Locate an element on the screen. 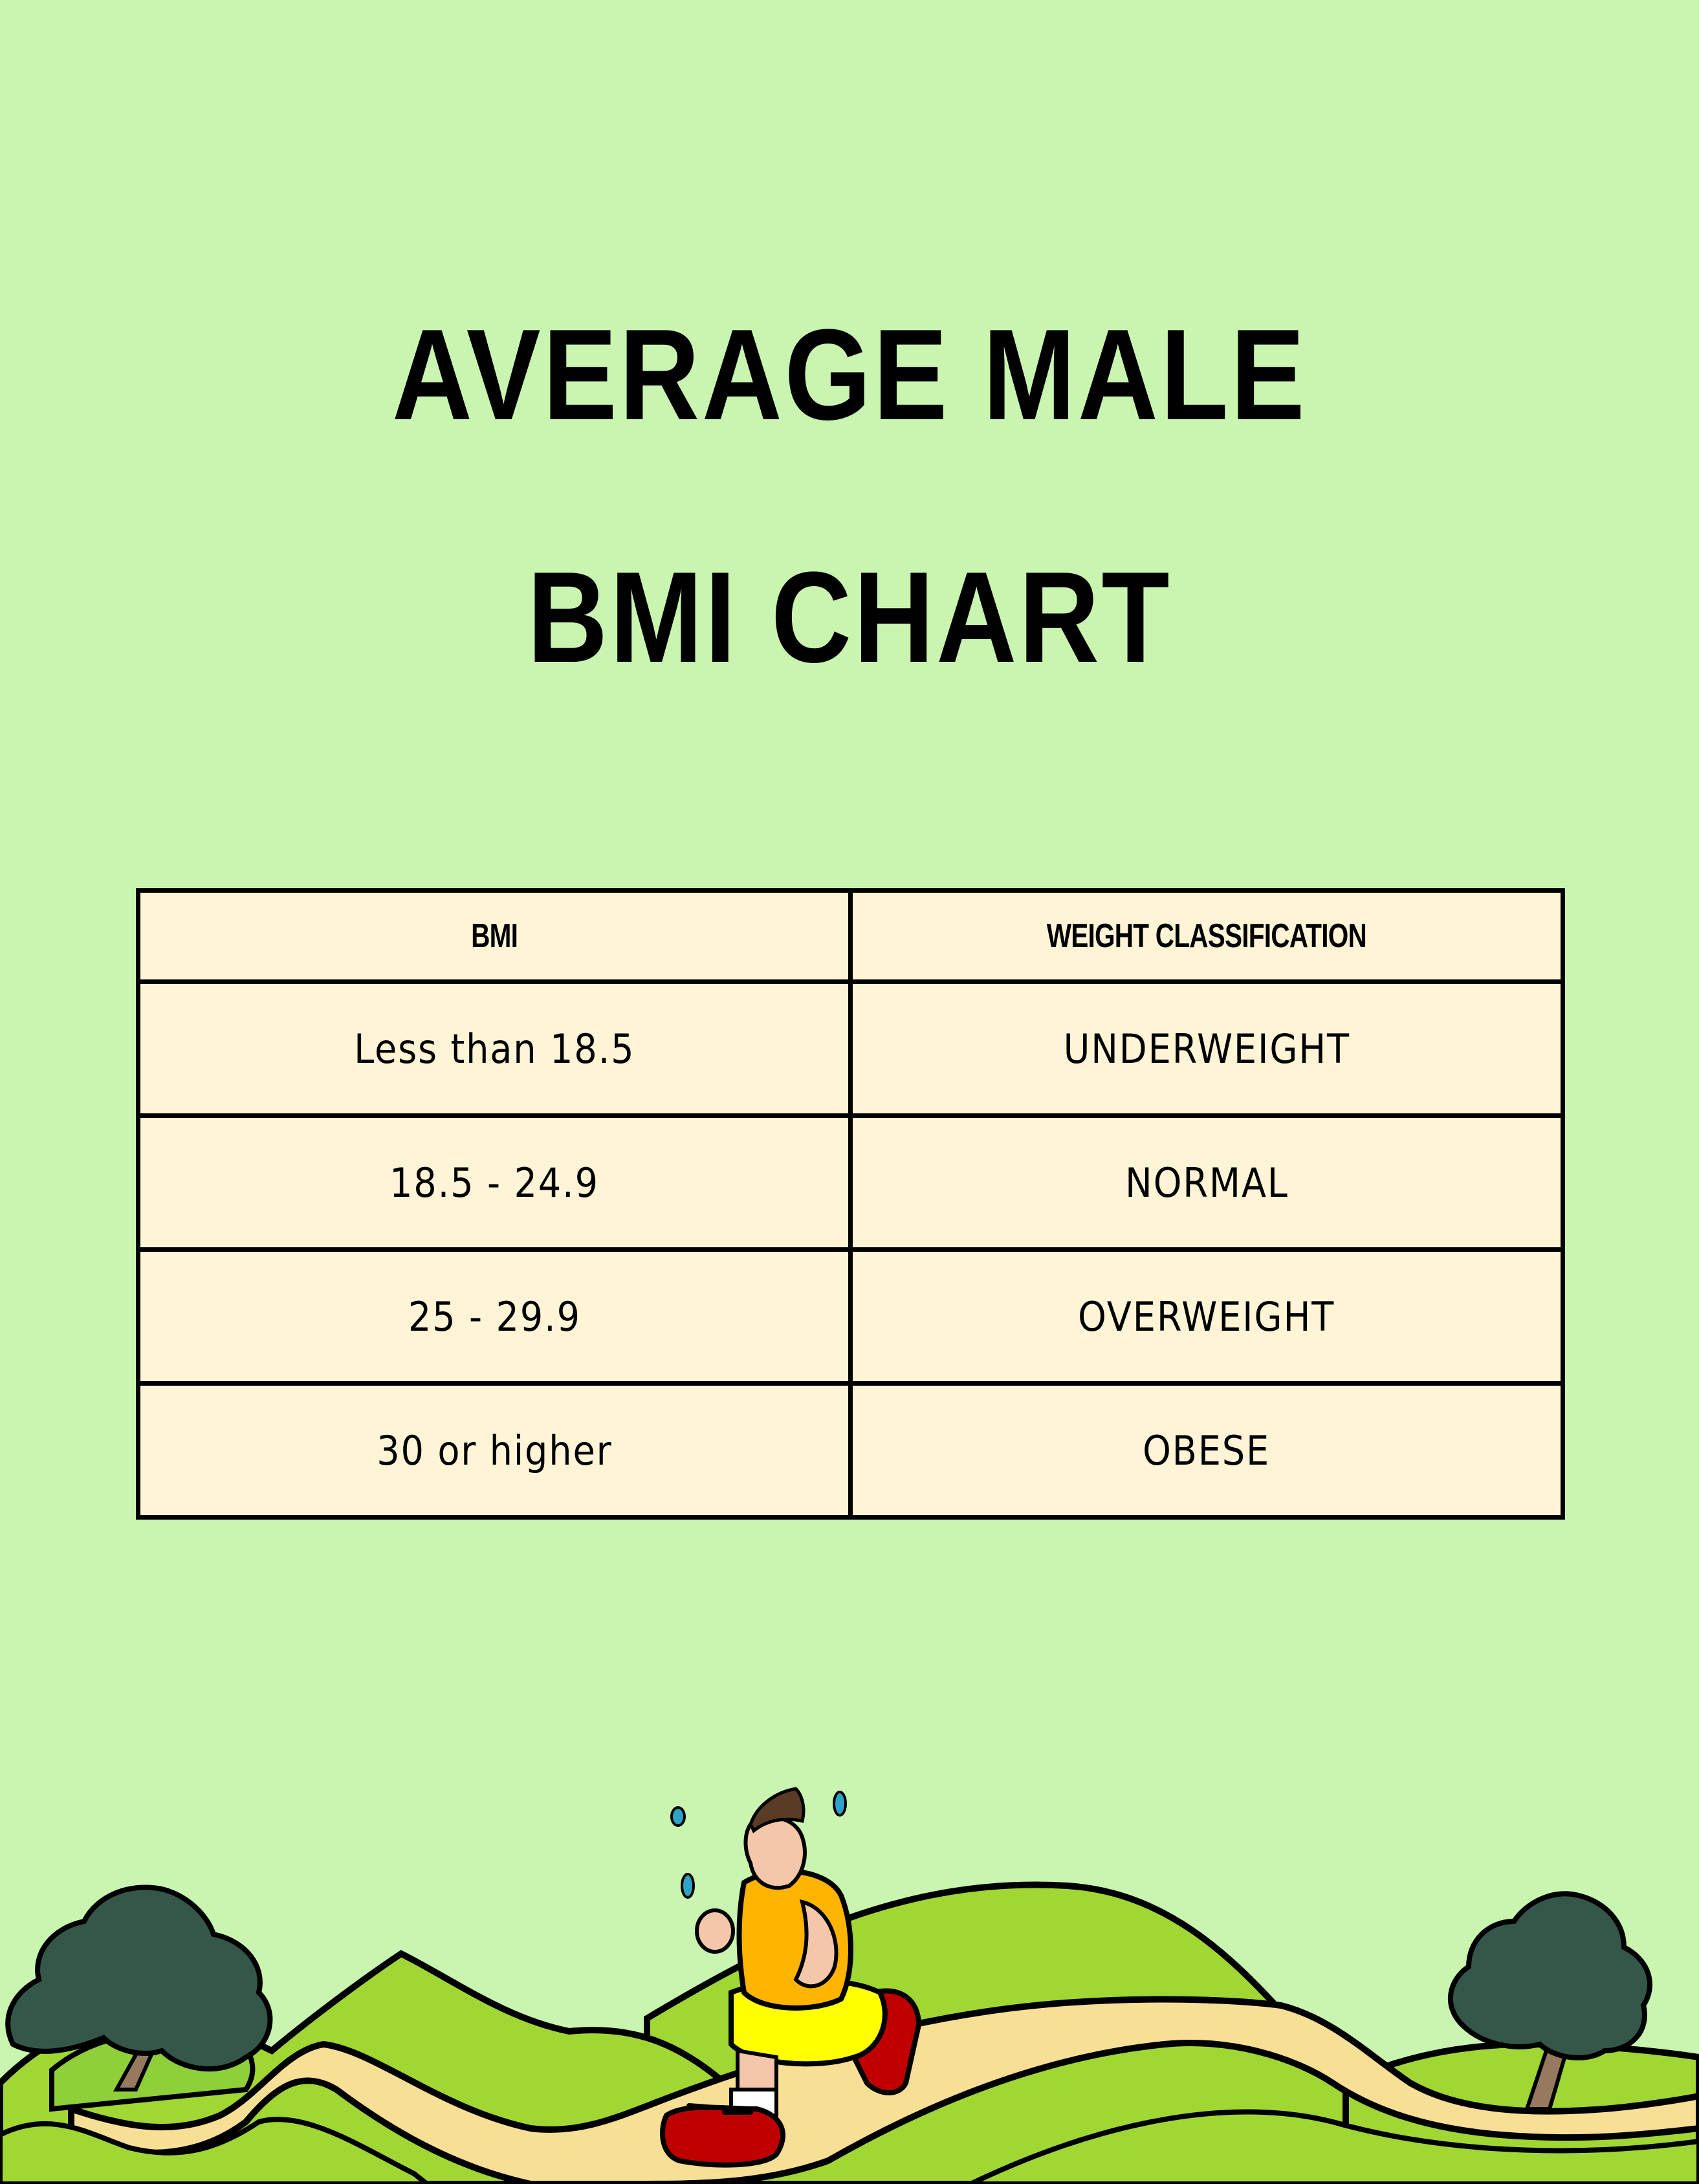  column-header-bmi: BMI is located at coordinates (494, 936).